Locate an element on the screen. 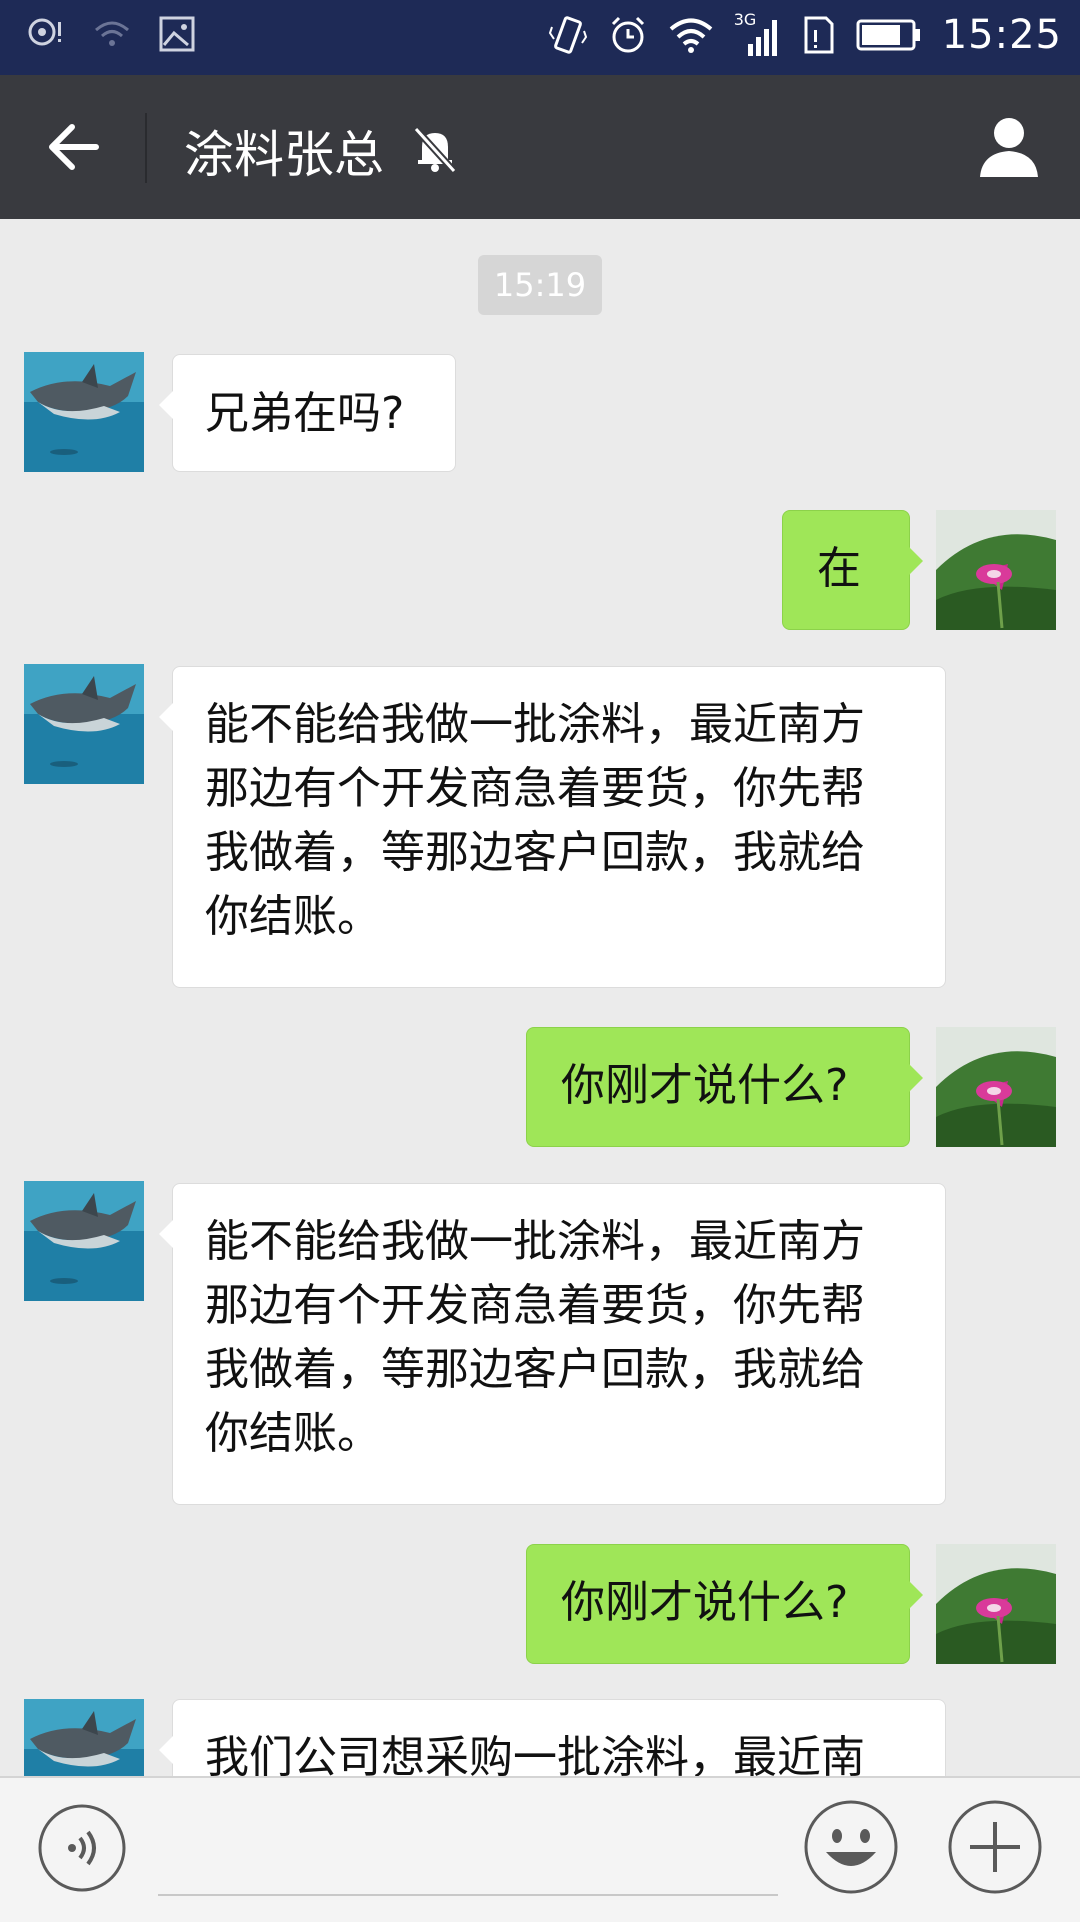 This screenshot has height=1922, width=1080. person-icon is located at coordinates (1009, 146).